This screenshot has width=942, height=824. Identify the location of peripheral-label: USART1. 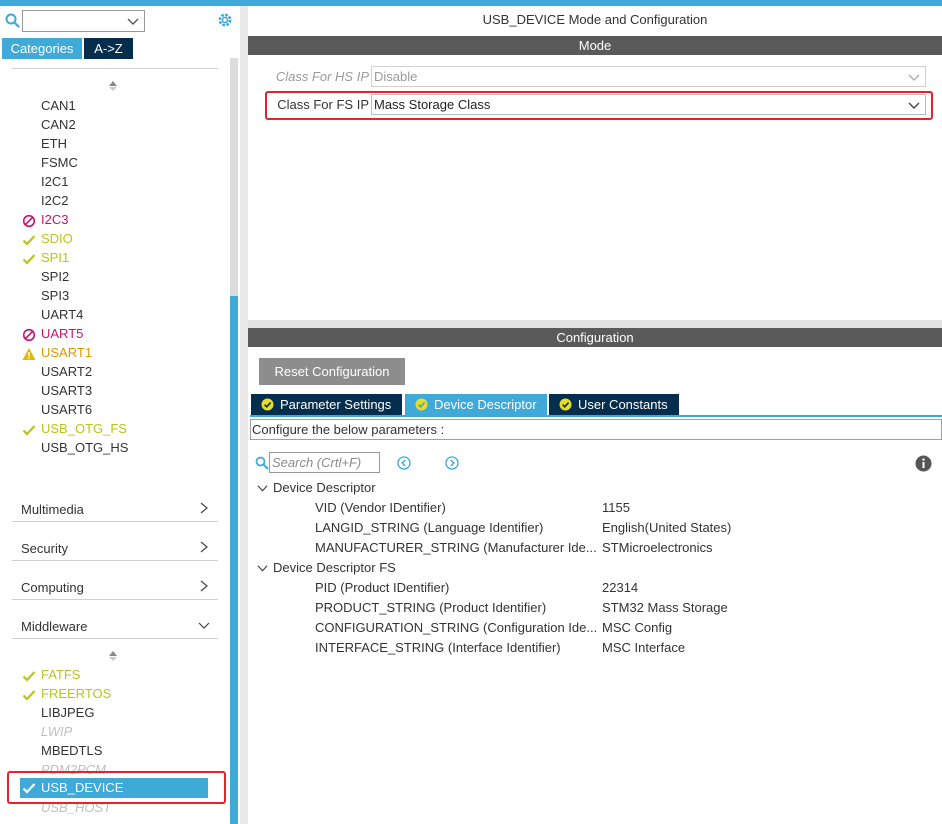
(67, 352).